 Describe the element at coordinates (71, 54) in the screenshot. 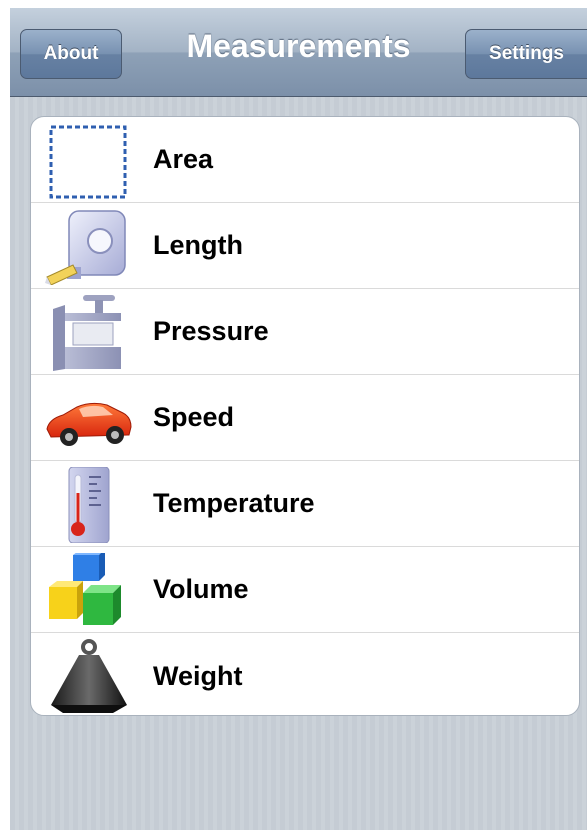

I see `about-button: About` at that location.